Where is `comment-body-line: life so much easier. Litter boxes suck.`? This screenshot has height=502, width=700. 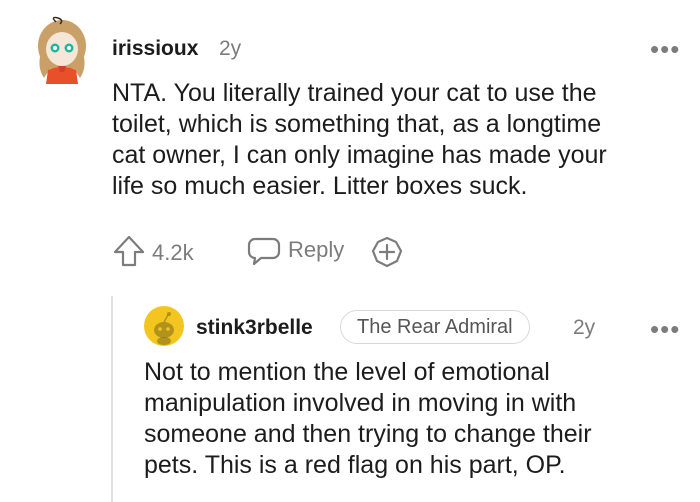 comment-body-line: life so much easier. Litter boxes suck. is located at coordinates (320, 186).